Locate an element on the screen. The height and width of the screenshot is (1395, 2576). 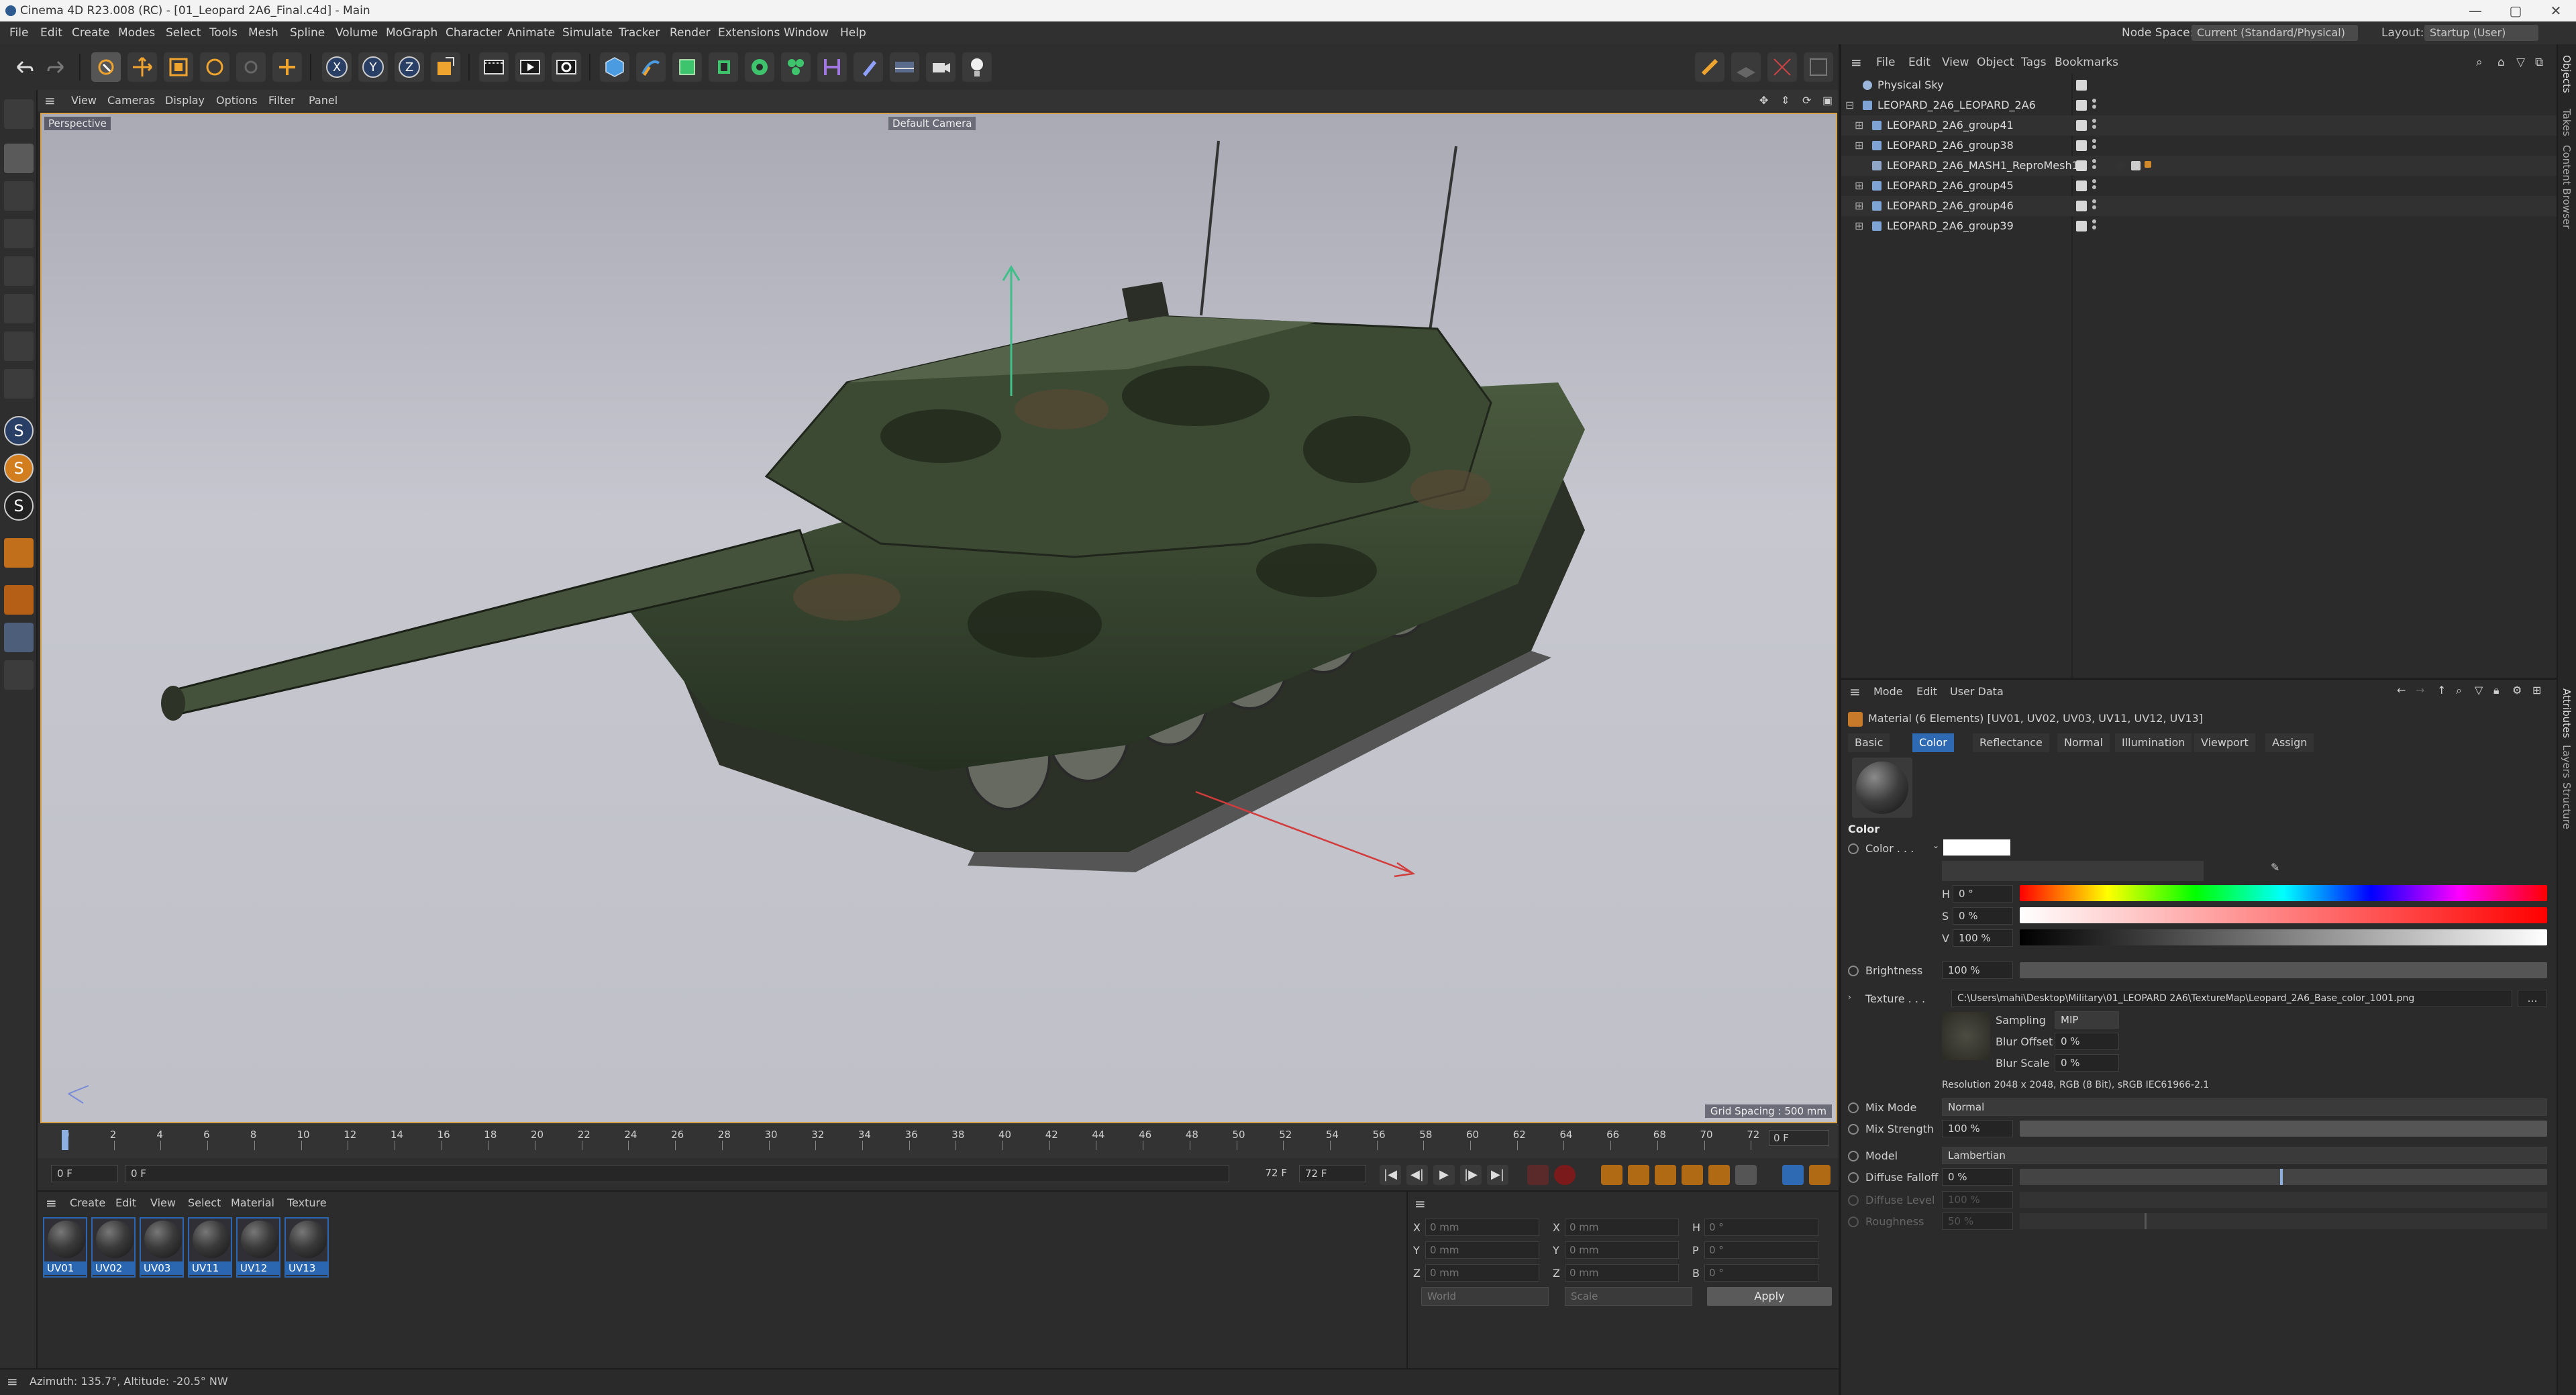
mix-mode-keyframe-radio is located at coordinates (1853, 1107).